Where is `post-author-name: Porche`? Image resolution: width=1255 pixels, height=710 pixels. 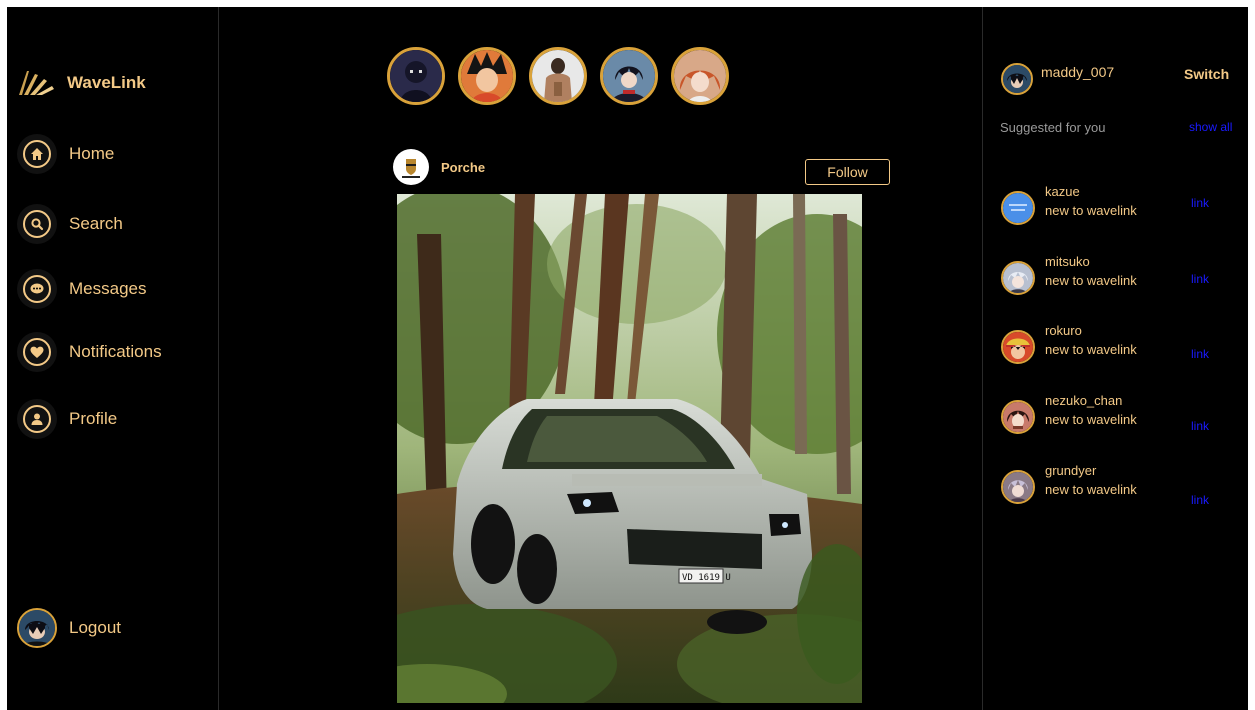 post-author-name: Porche is located at coordinates (463, 167).